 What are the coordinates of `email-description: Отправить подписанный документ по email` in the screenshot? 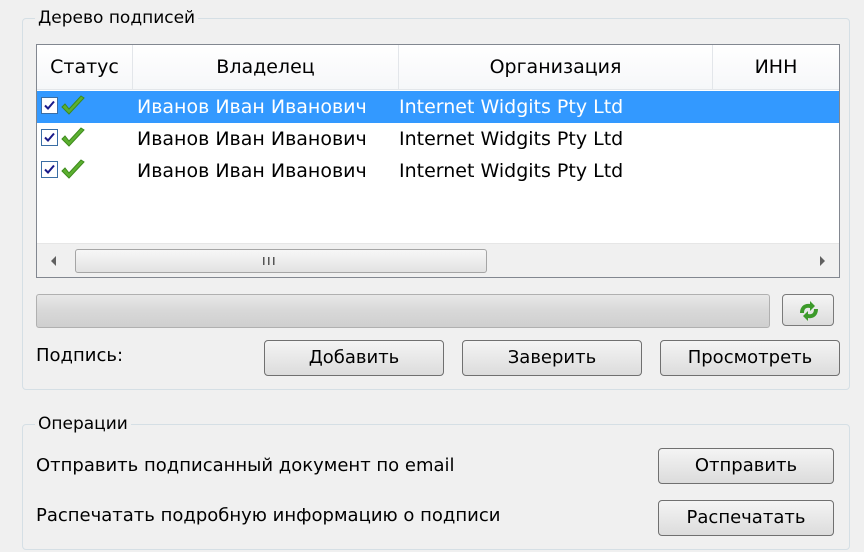 It's located at (245, 465).